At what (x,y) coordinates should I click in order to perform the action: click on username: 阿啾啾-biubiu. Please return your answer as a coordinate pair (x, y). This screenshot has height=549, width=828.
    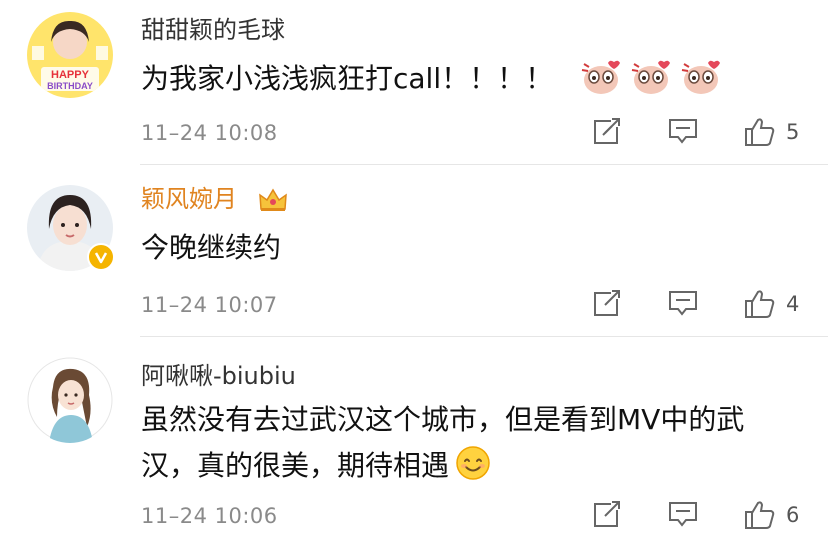
    Looking at the image, I should click on (218, 376).